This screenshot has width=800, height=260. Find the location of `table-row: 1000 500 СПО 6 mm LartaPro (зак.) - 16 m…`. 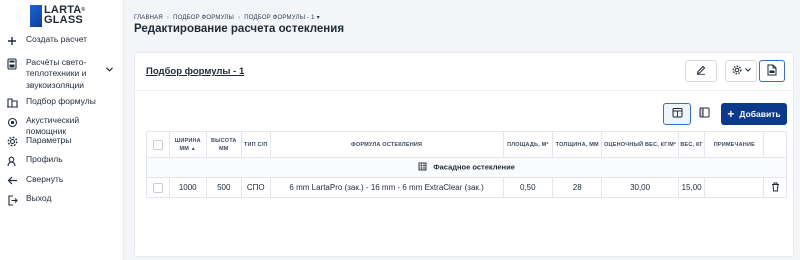

table-row: 1000 500 СПО 6 mm LartaPro (зак.) - 16 m… is located at coordinates (466, 187).